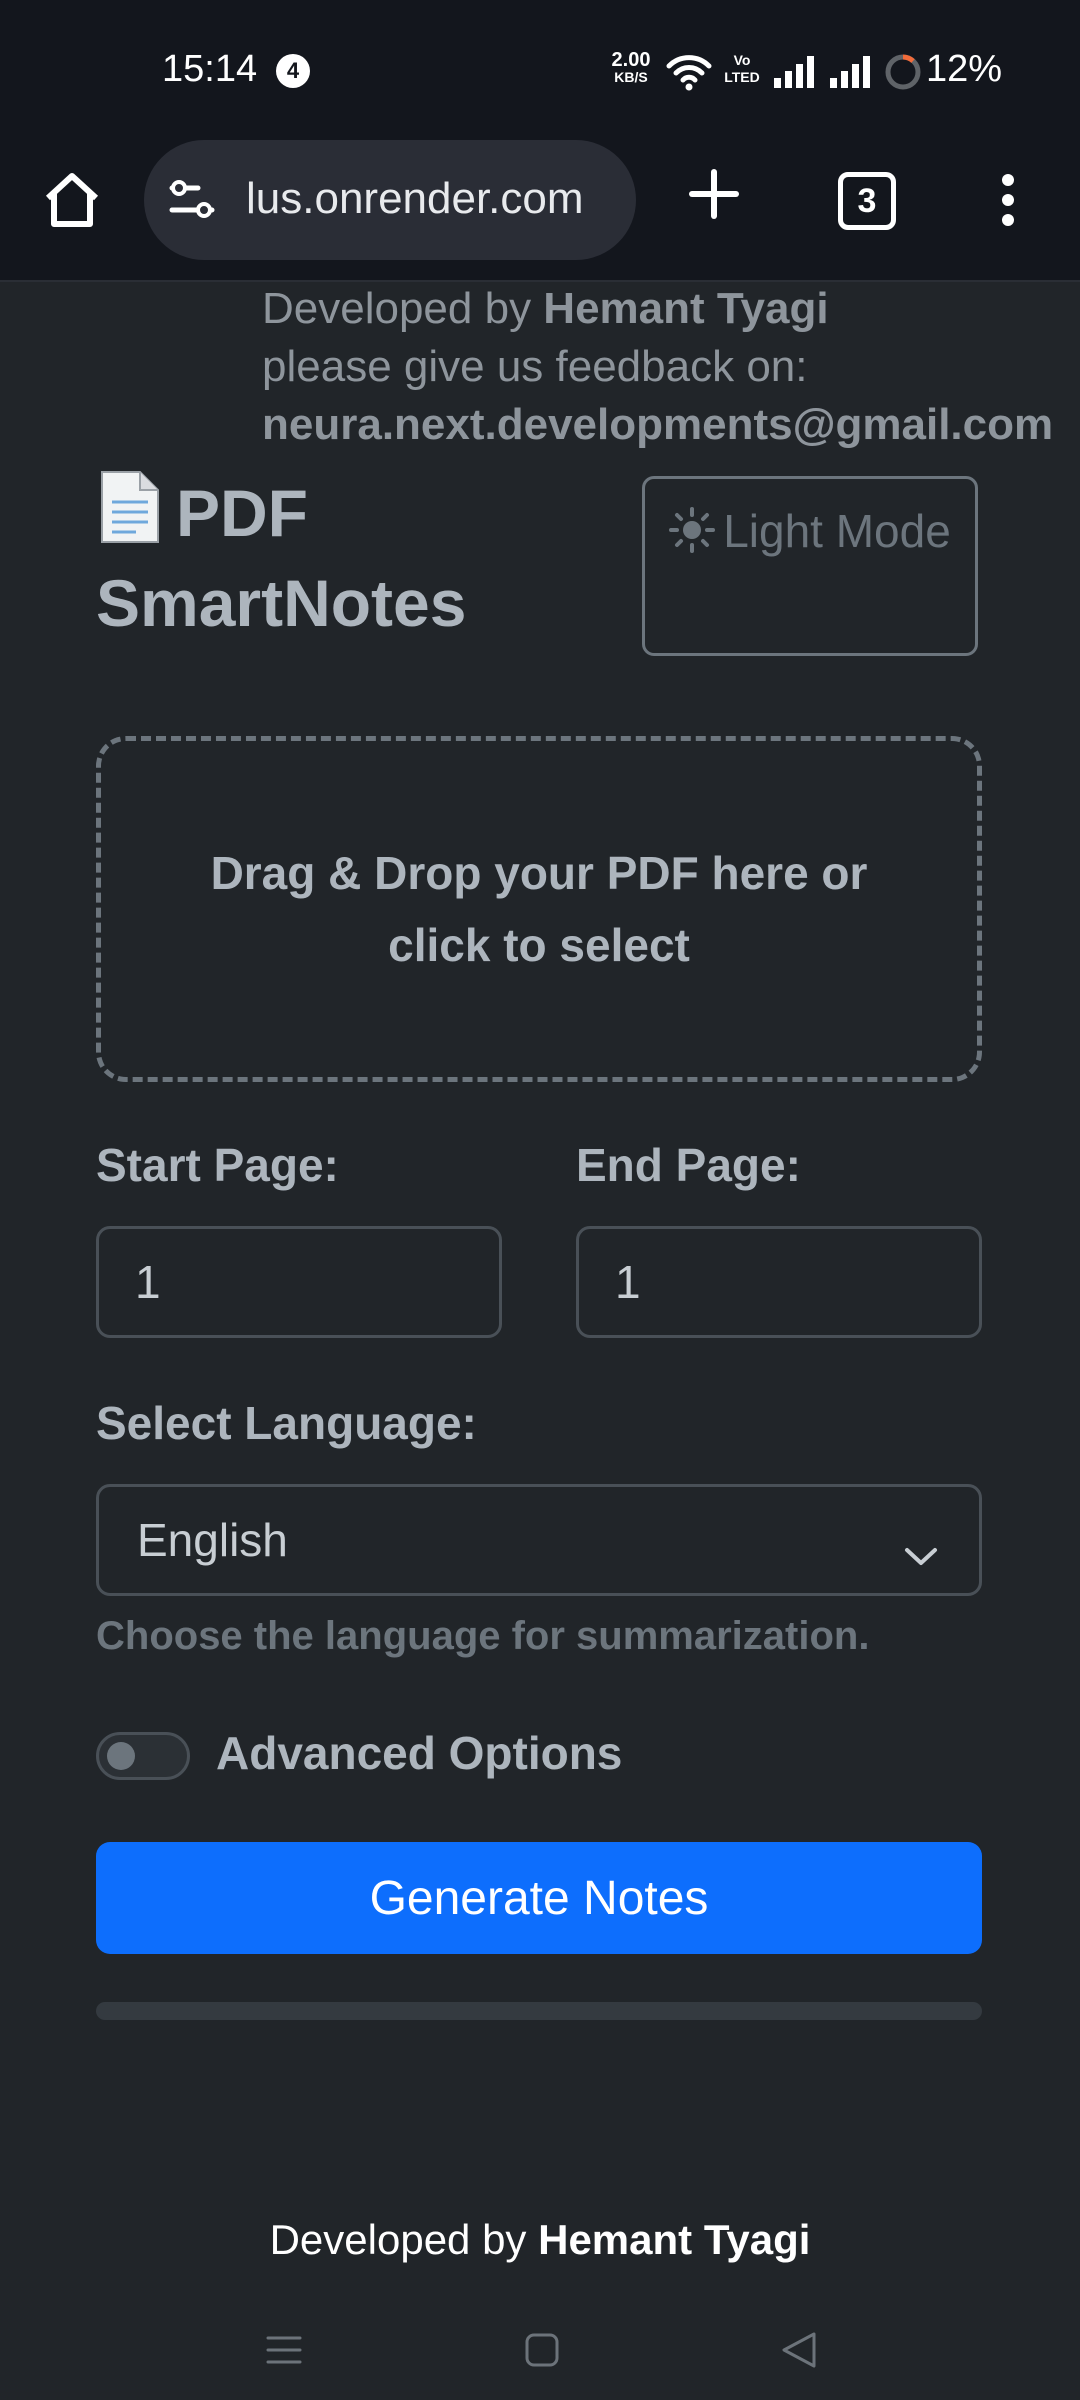  I want to click on system-nav-bar, so click(540, 2345).